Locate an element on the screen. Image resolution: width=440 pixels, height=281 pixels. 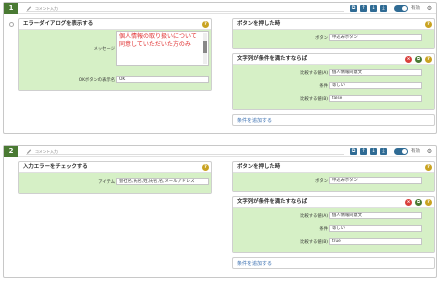
card-body: 比較する値(A) 個人情報同意文 条件 等しい 比較する値(B) false is located at coordinates (333, 87).